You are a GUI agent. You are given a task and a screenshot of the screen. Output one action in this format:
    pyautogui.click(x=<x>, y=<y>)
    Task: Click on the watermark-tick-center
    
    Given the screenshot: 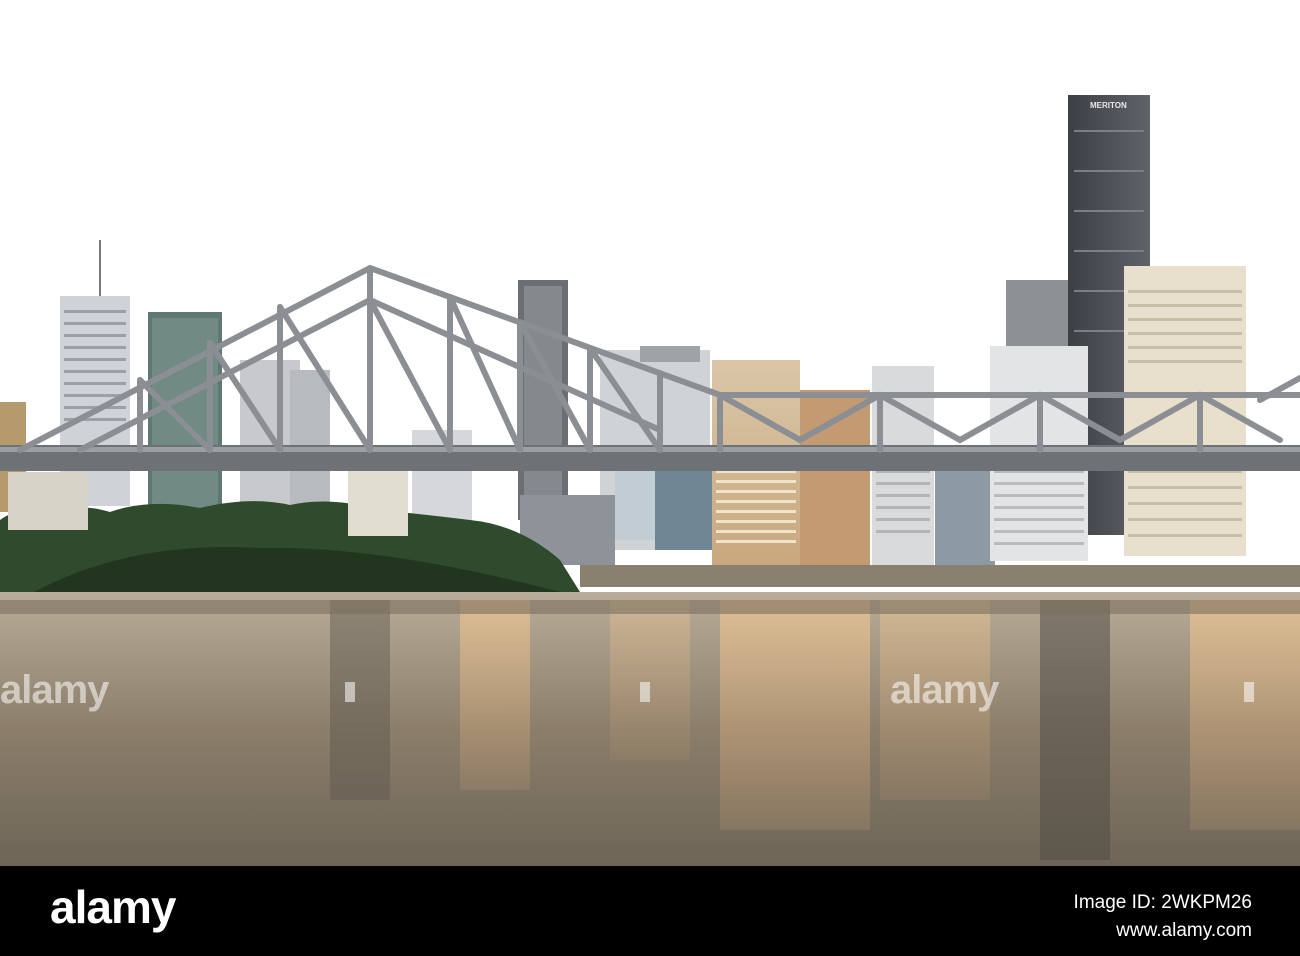 What is the action you would take?
    pyautogui.click(x=645, y=692)
    